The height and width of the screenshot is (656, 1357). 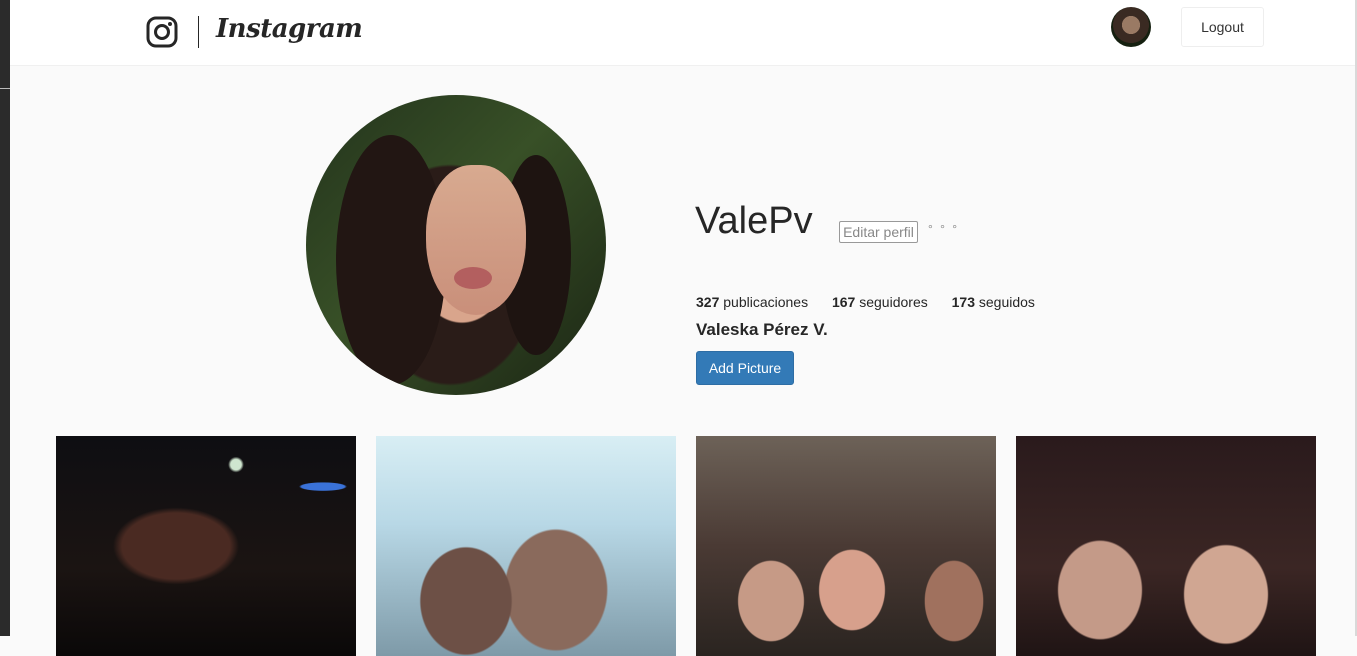 What do you see at coordinates (162, 32) in the screenshot?
I see `instagram-camera-icon` at bounding box center [162, 32].